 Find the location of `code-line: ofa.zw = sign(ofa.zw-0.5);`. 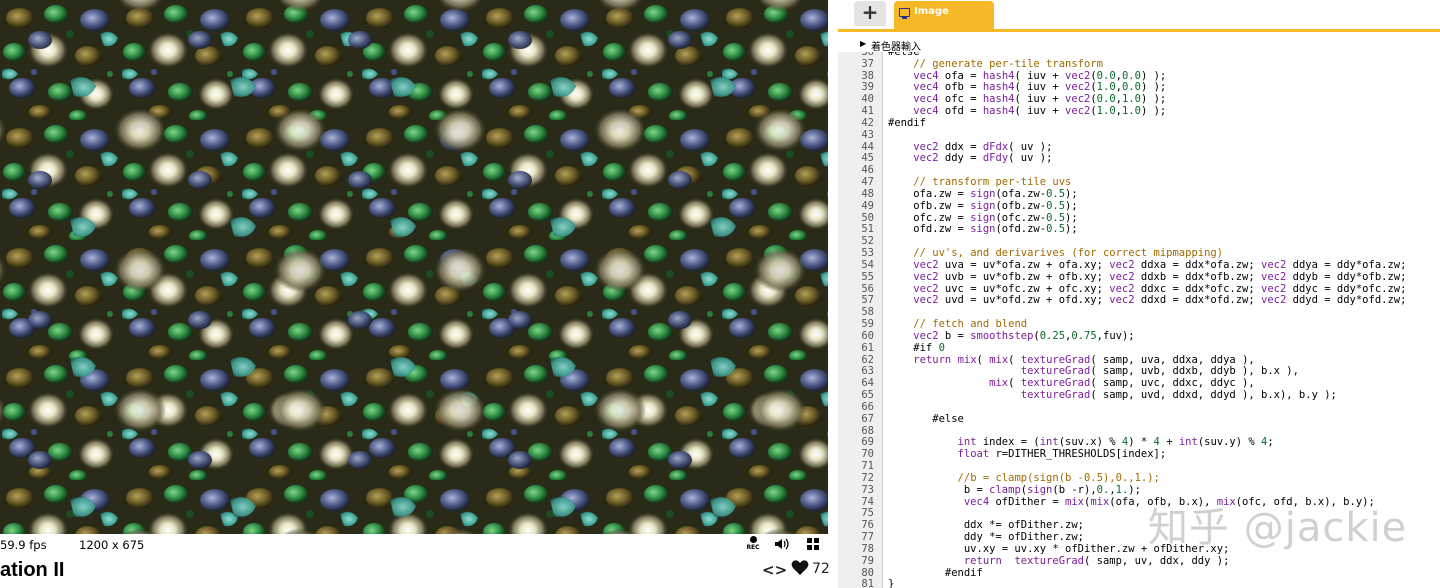

code-line: ofa.zw = sign(ofa.zw-0.5); is located at coordinates (982, 194).